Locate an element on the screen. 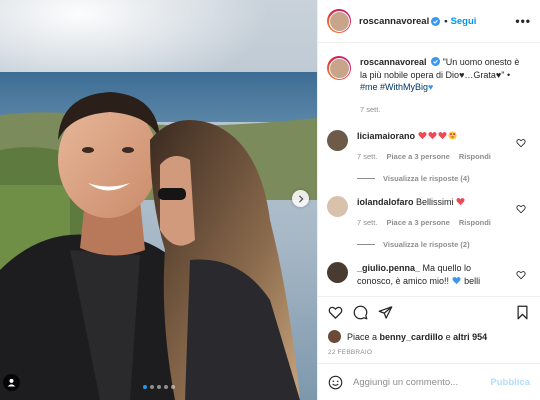 This screenshot has width=540, height=400. caption-avatar is located at coordinates (339, 68).